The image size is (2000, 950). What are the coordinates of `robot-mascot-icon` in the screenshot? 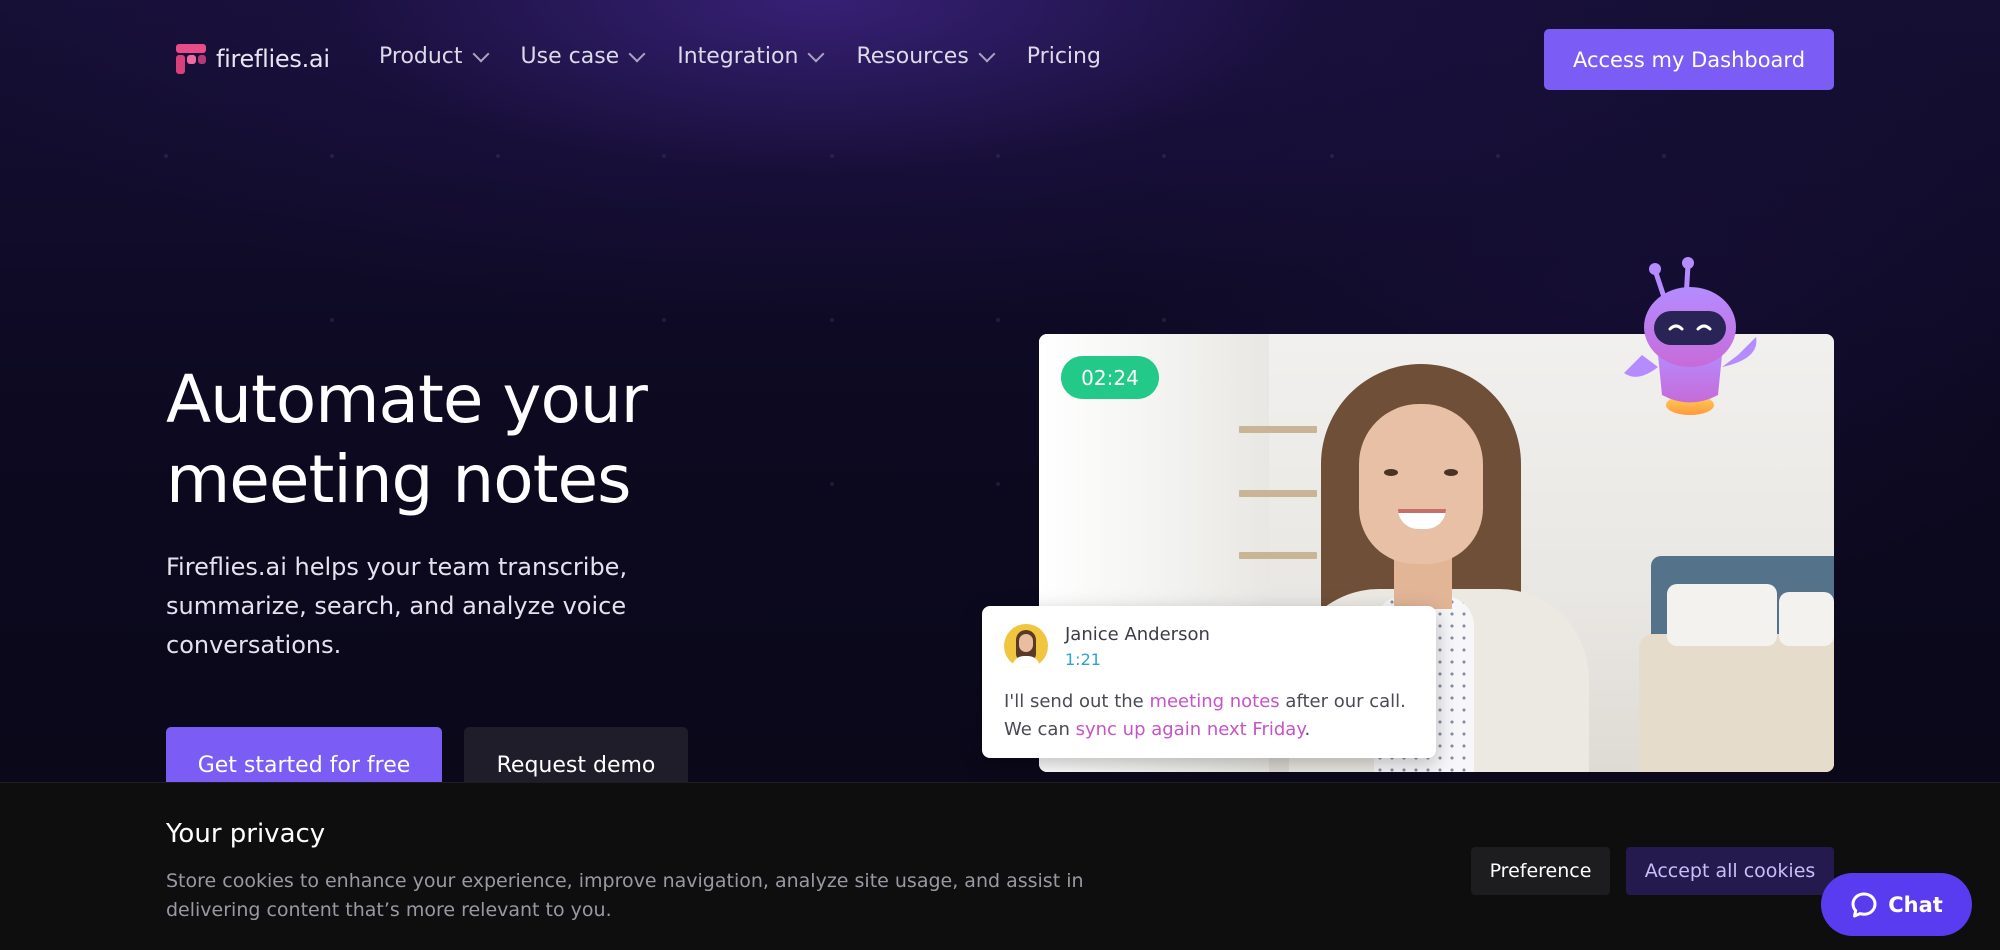 It's located at (1690, 336).